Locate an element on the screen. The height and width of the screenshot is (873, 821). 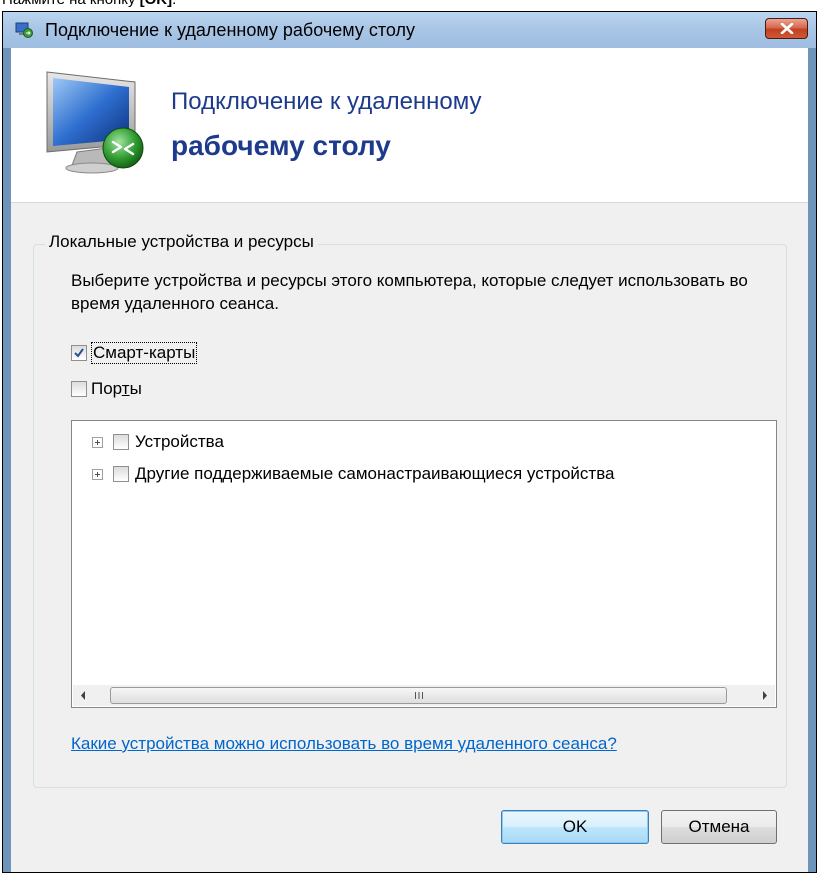
instruction-suffix: . is located at coordinates (174, 4).